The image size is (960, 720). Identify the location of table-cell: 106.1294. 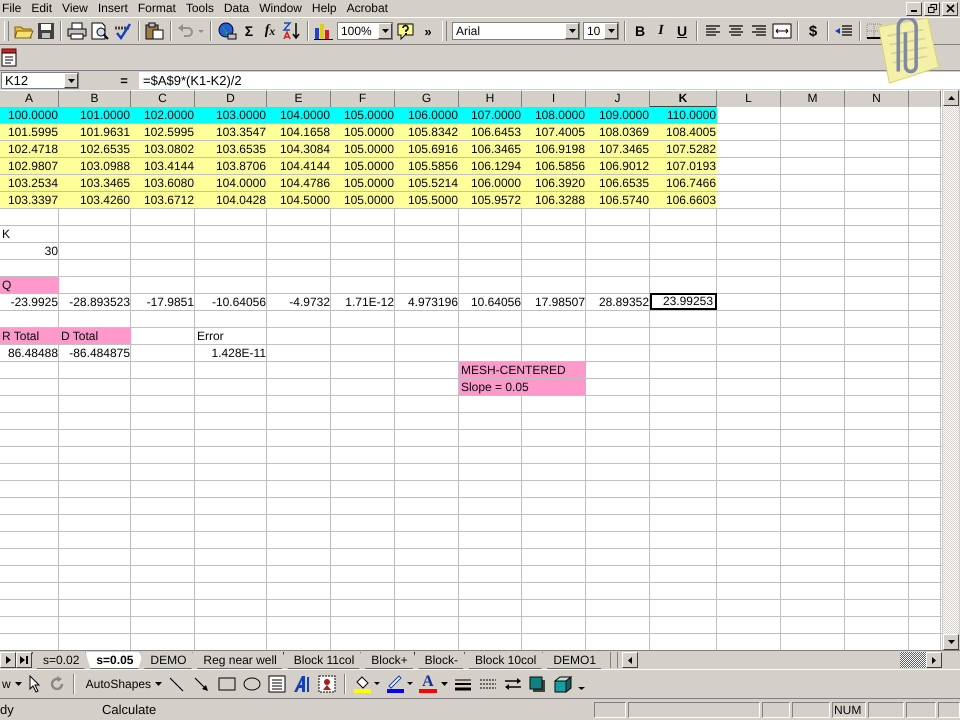
(490, 166).